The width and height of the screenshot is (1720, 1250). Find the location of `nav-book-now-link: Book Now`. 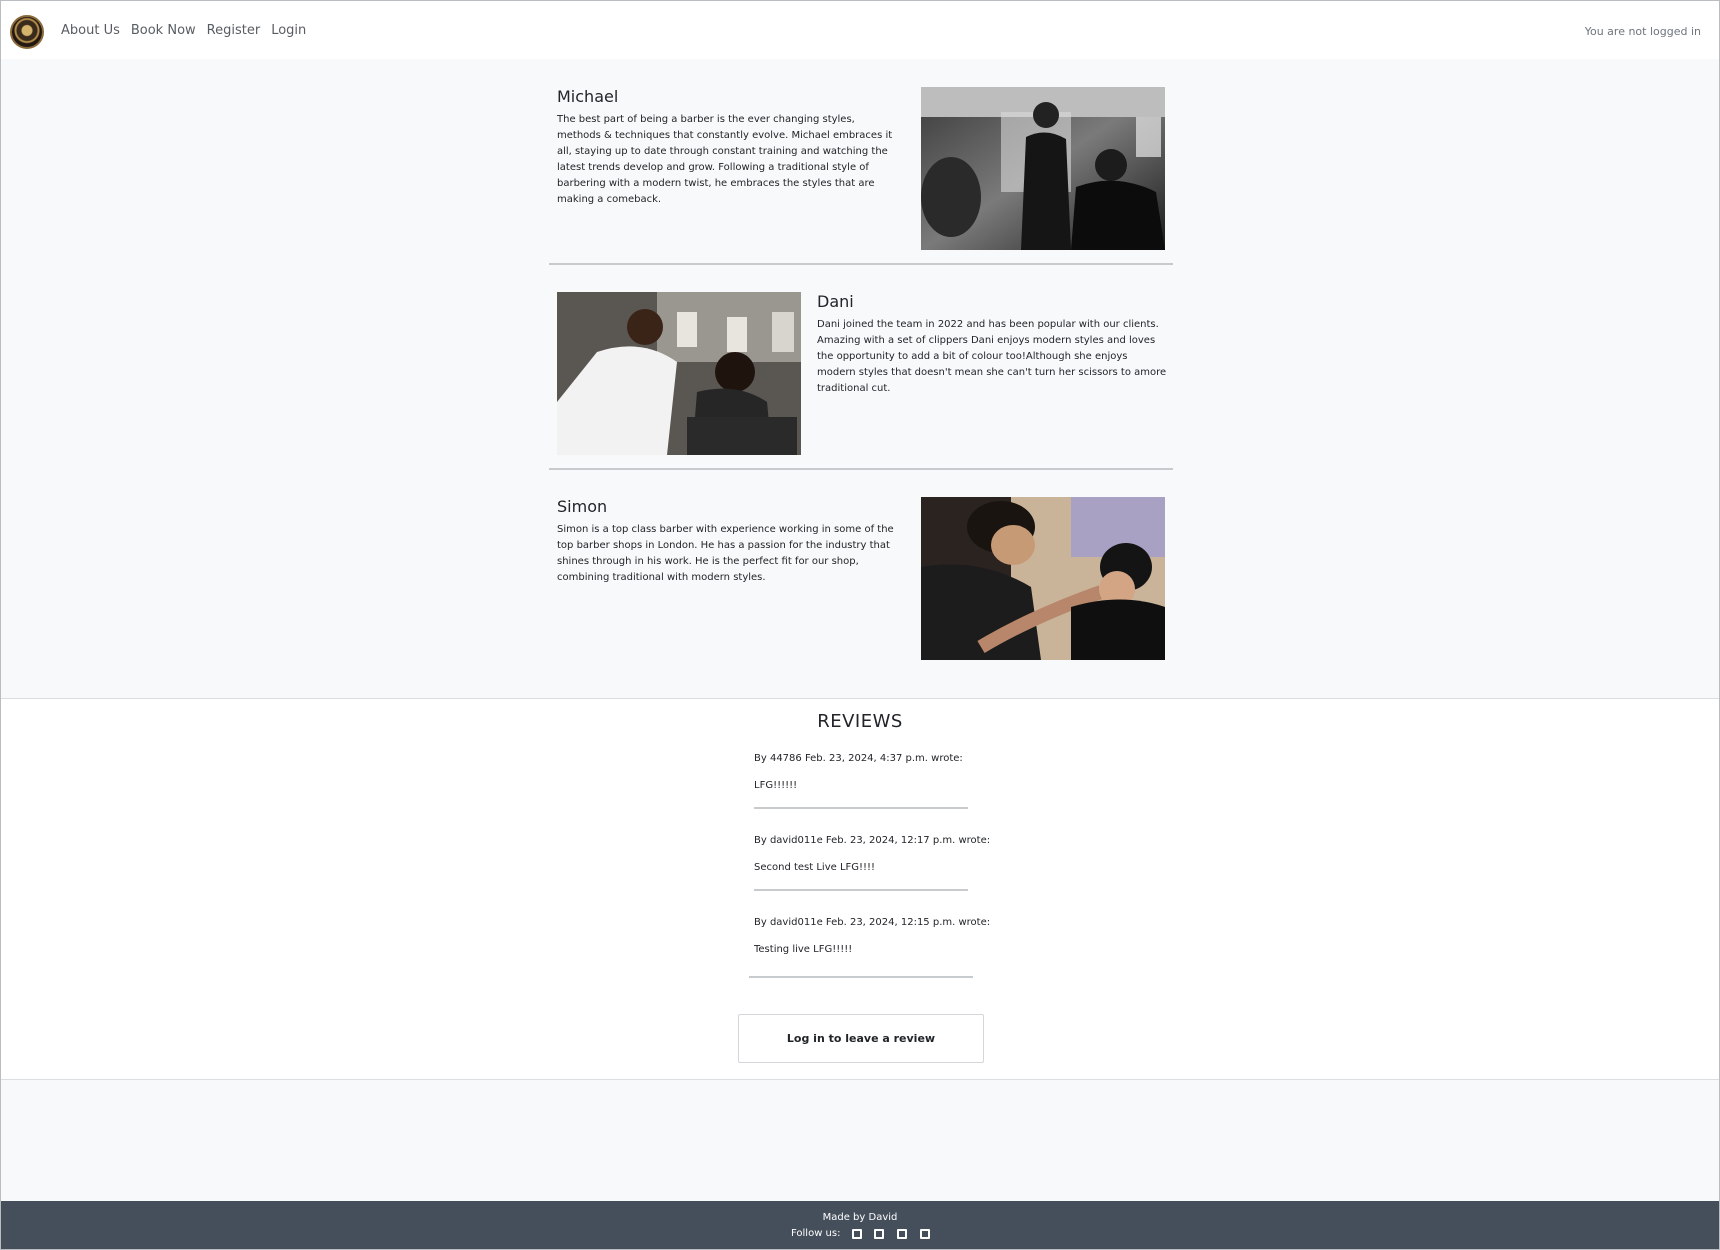

nav-book-now-link: Book Now is located at coordinates (163, 30).